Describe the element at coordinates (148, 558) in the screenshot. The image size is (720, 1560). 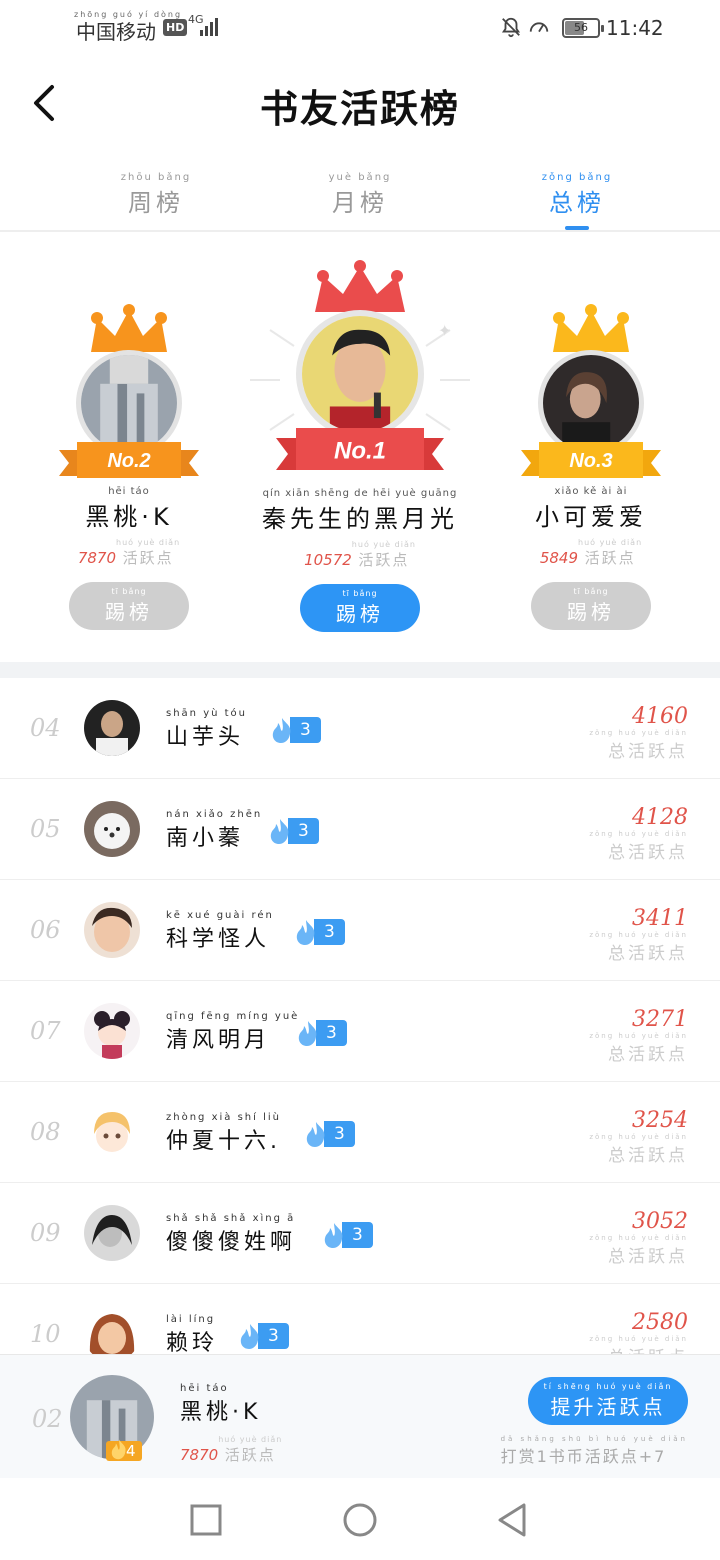
I see `score-unit: 活跃点` at that location.